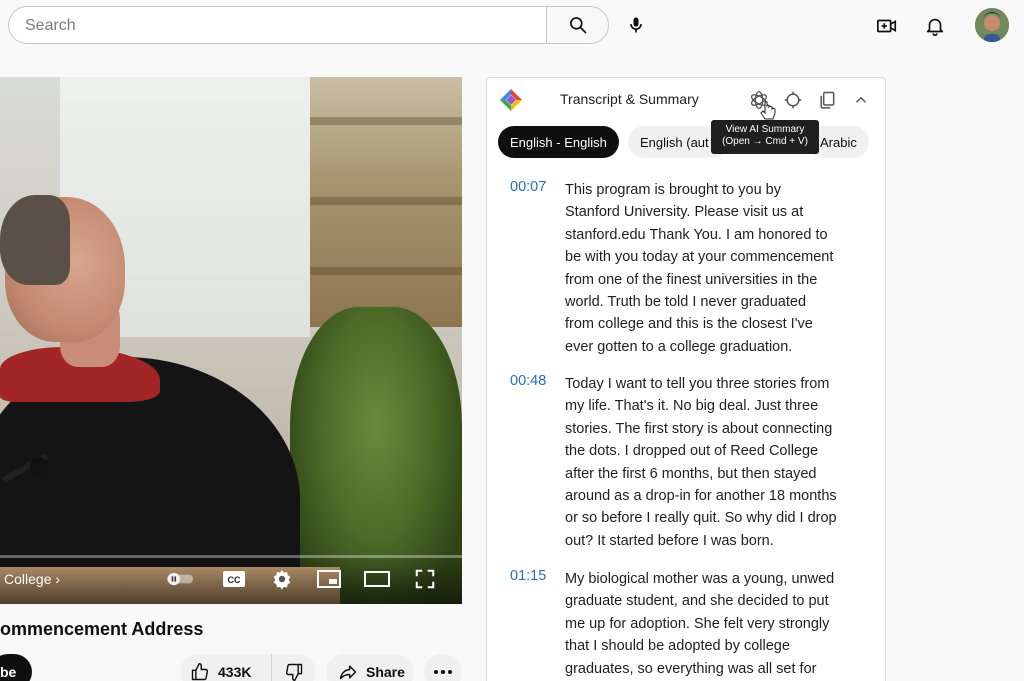  I want to click on mouse-pointer-icon, so click(768, 110).